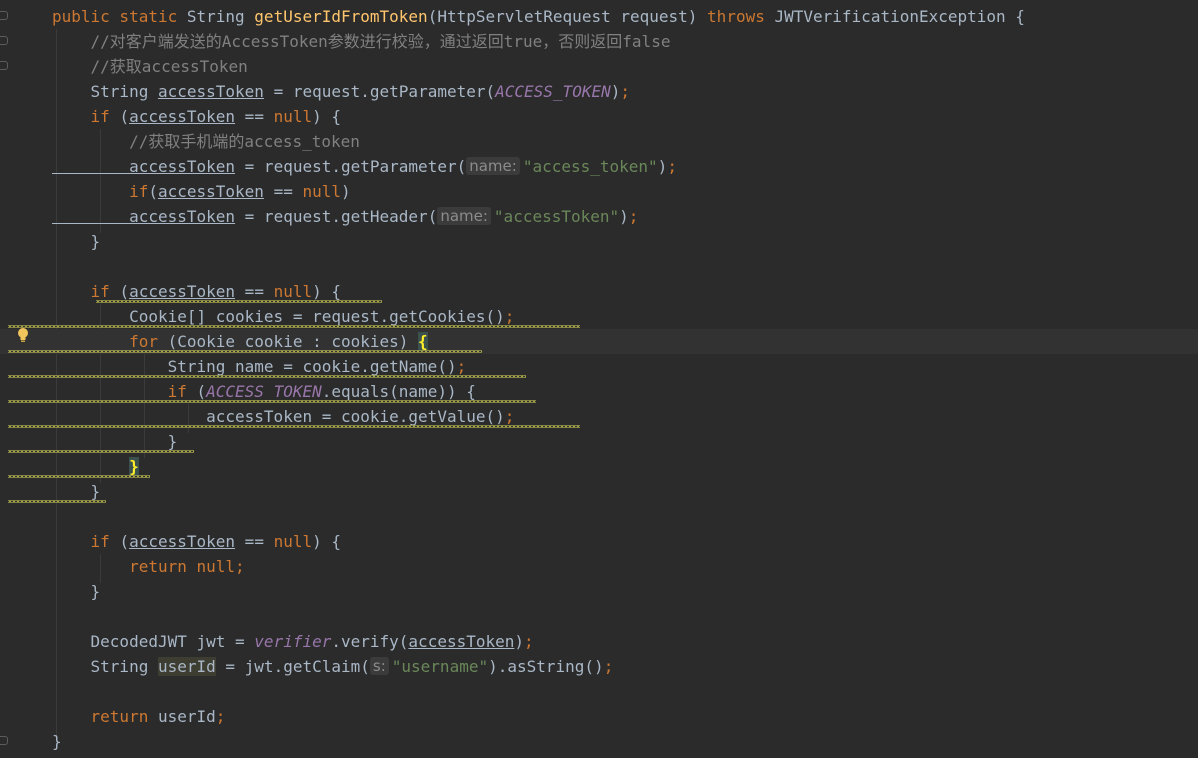  I want to click on code-token: JWTVerificationException {, so click(899, 16).